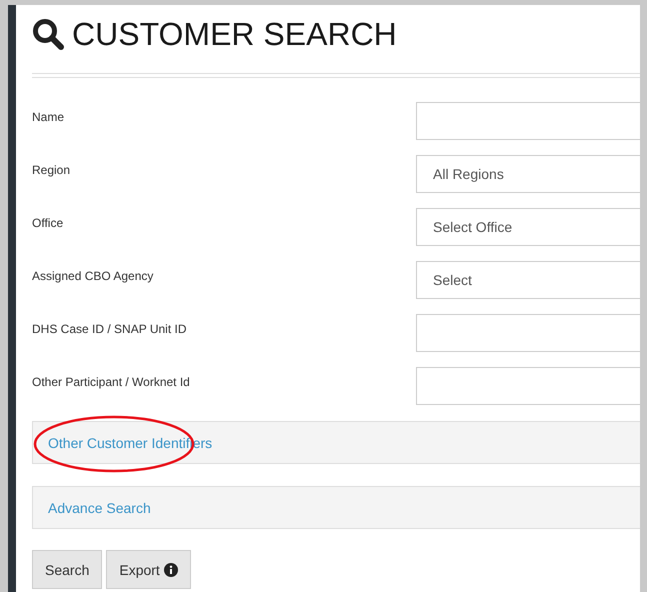 This screenshot has width=647, height=592. Describe the element at coordinates (49, 117) in the screenshot. I see `field-label: Name` at that location.